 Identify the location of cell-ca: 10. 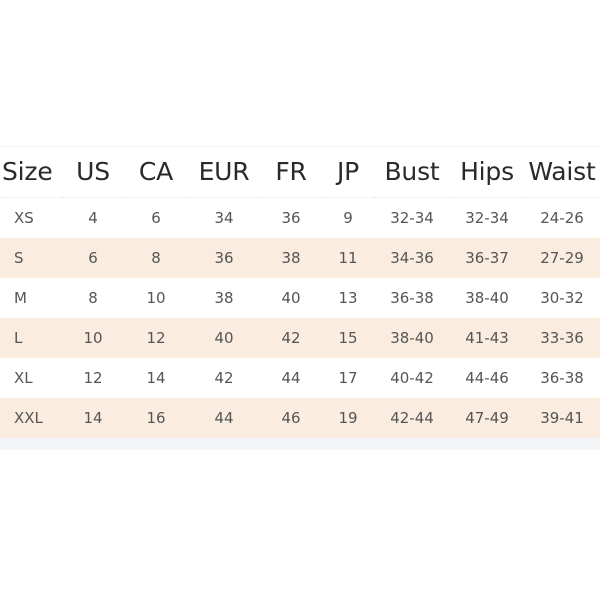
(156, 298).